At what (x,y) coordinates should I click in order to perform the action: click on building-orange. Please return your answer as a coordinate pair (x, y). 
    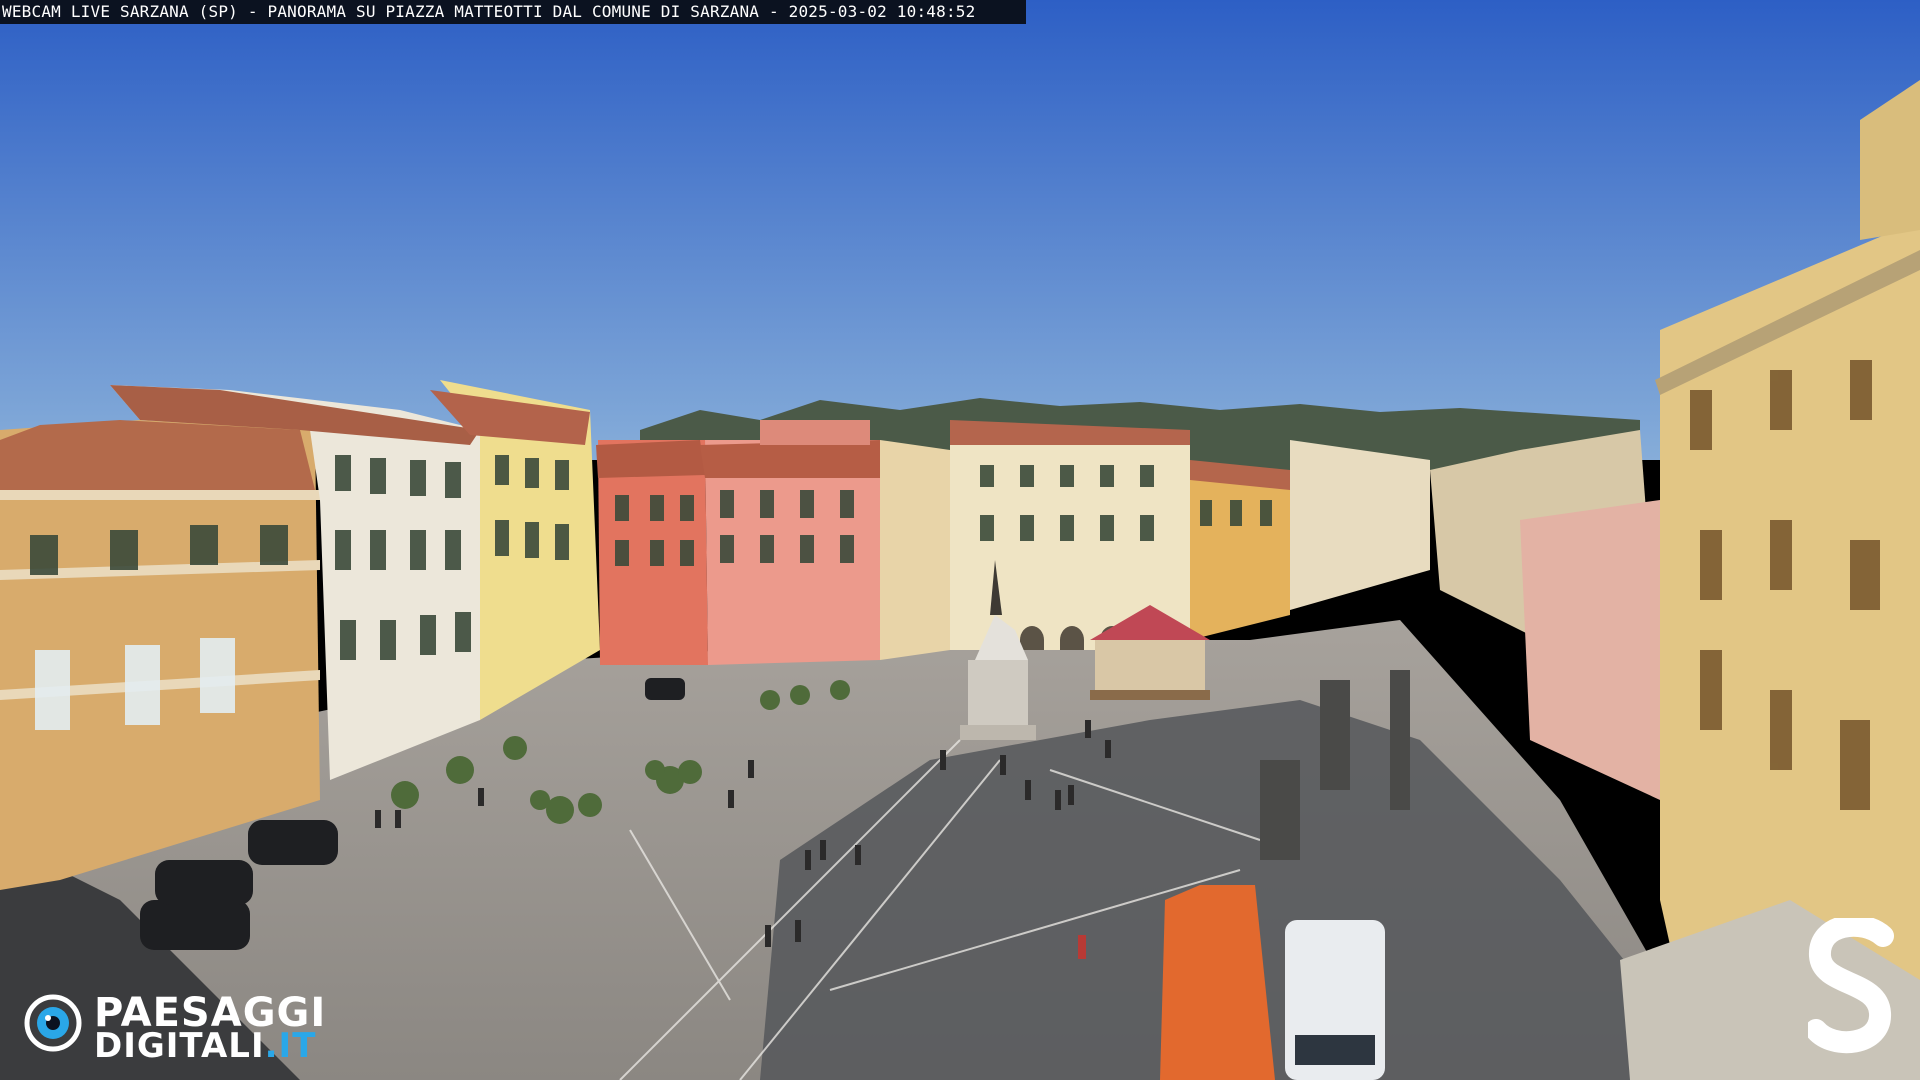
    Looking at the image, I should click on (1240, 550).